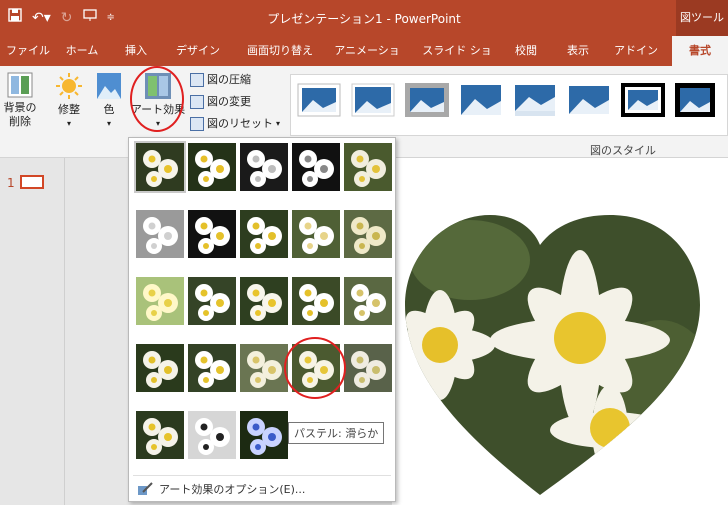  Describe the element at coordinates (109, 101) in the screenshot. I see `color-button: 色 ▾` at that location.